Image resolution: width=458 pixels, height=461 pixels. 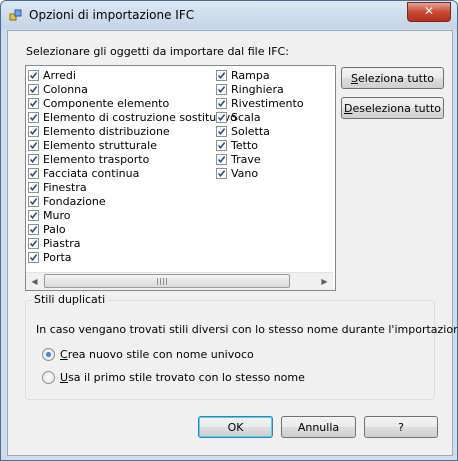 I want to click on list-item: Elemento distribuzione, so click(x=121, y=131).